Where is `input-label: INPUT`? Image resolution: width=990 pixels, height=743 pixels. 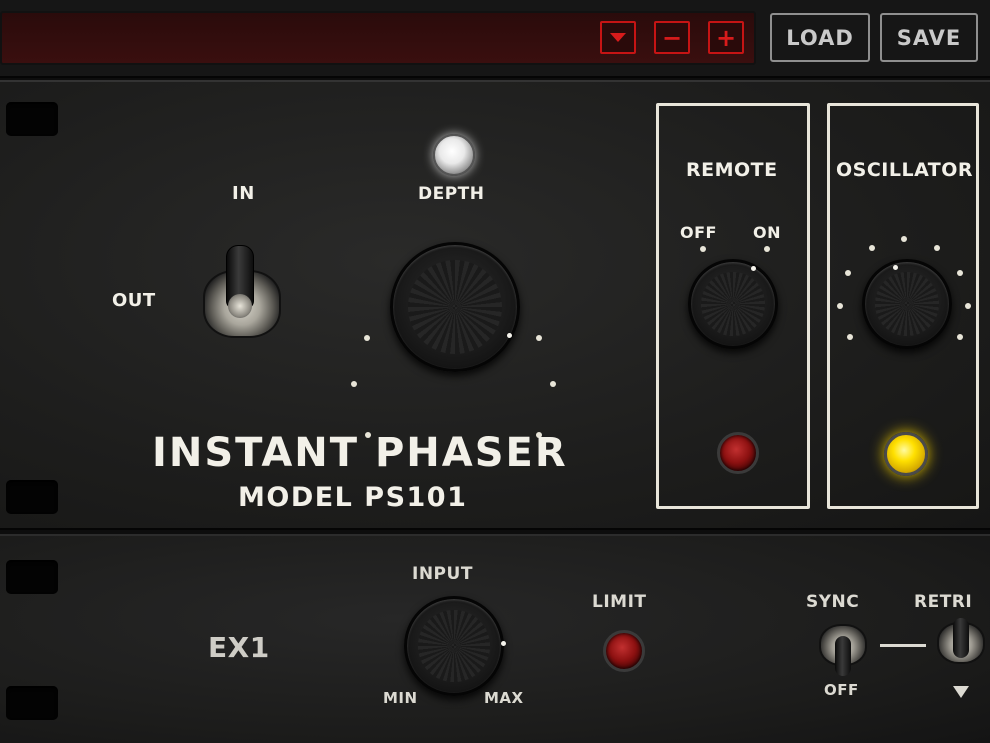
input-label: INPUT is located at coordinates (442, 574).